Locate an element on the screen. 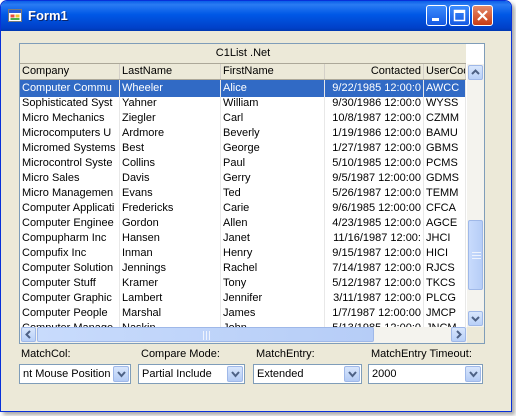 This screenshot has width=516, height=416. chevron-right-icon is located at coordinates (459, 334).